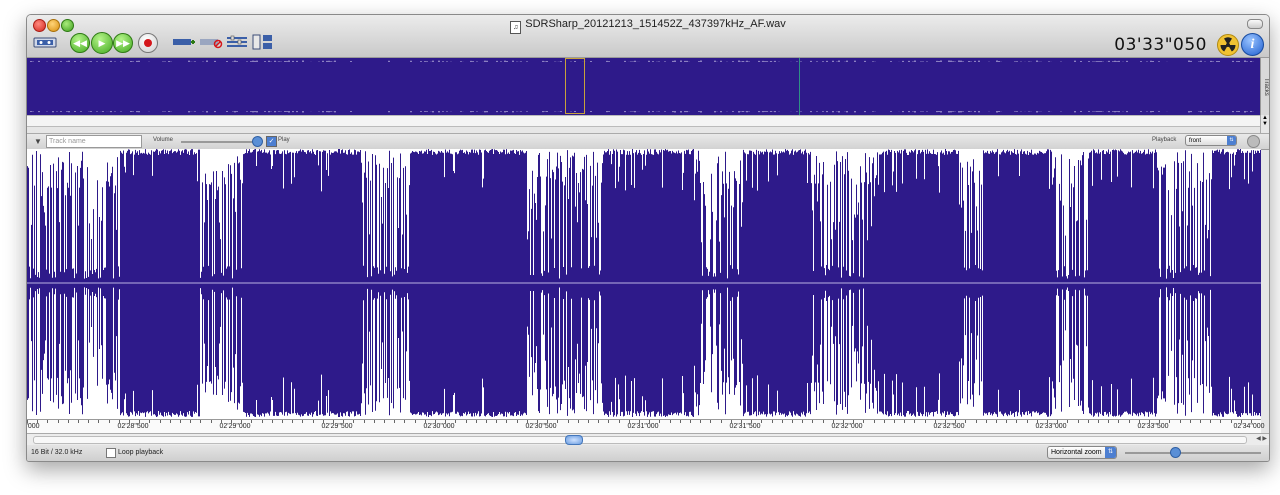 The height and width of the screenshot is (495, 1280). I want to click on record-button, so click(148, 43).